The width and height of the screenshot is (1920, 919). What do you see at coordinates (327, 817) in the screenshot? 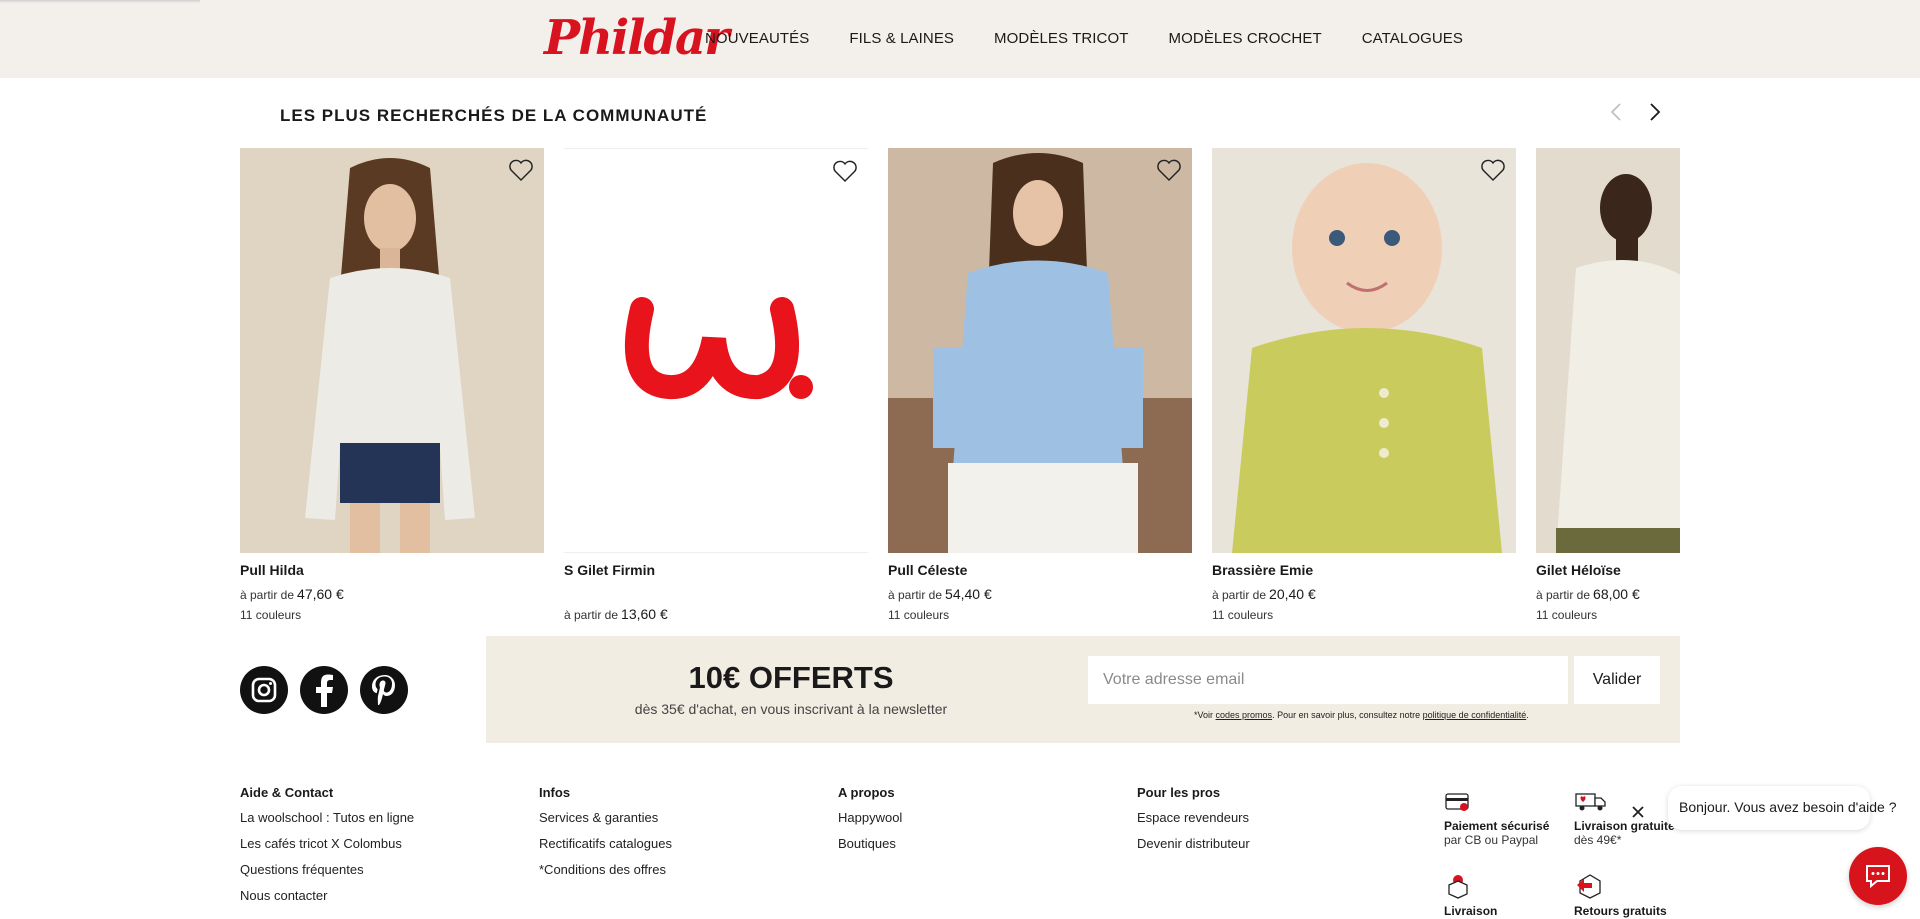
I see `footer-link: La woolschool : Tutos en ligne` at bounding box center [327, 817].